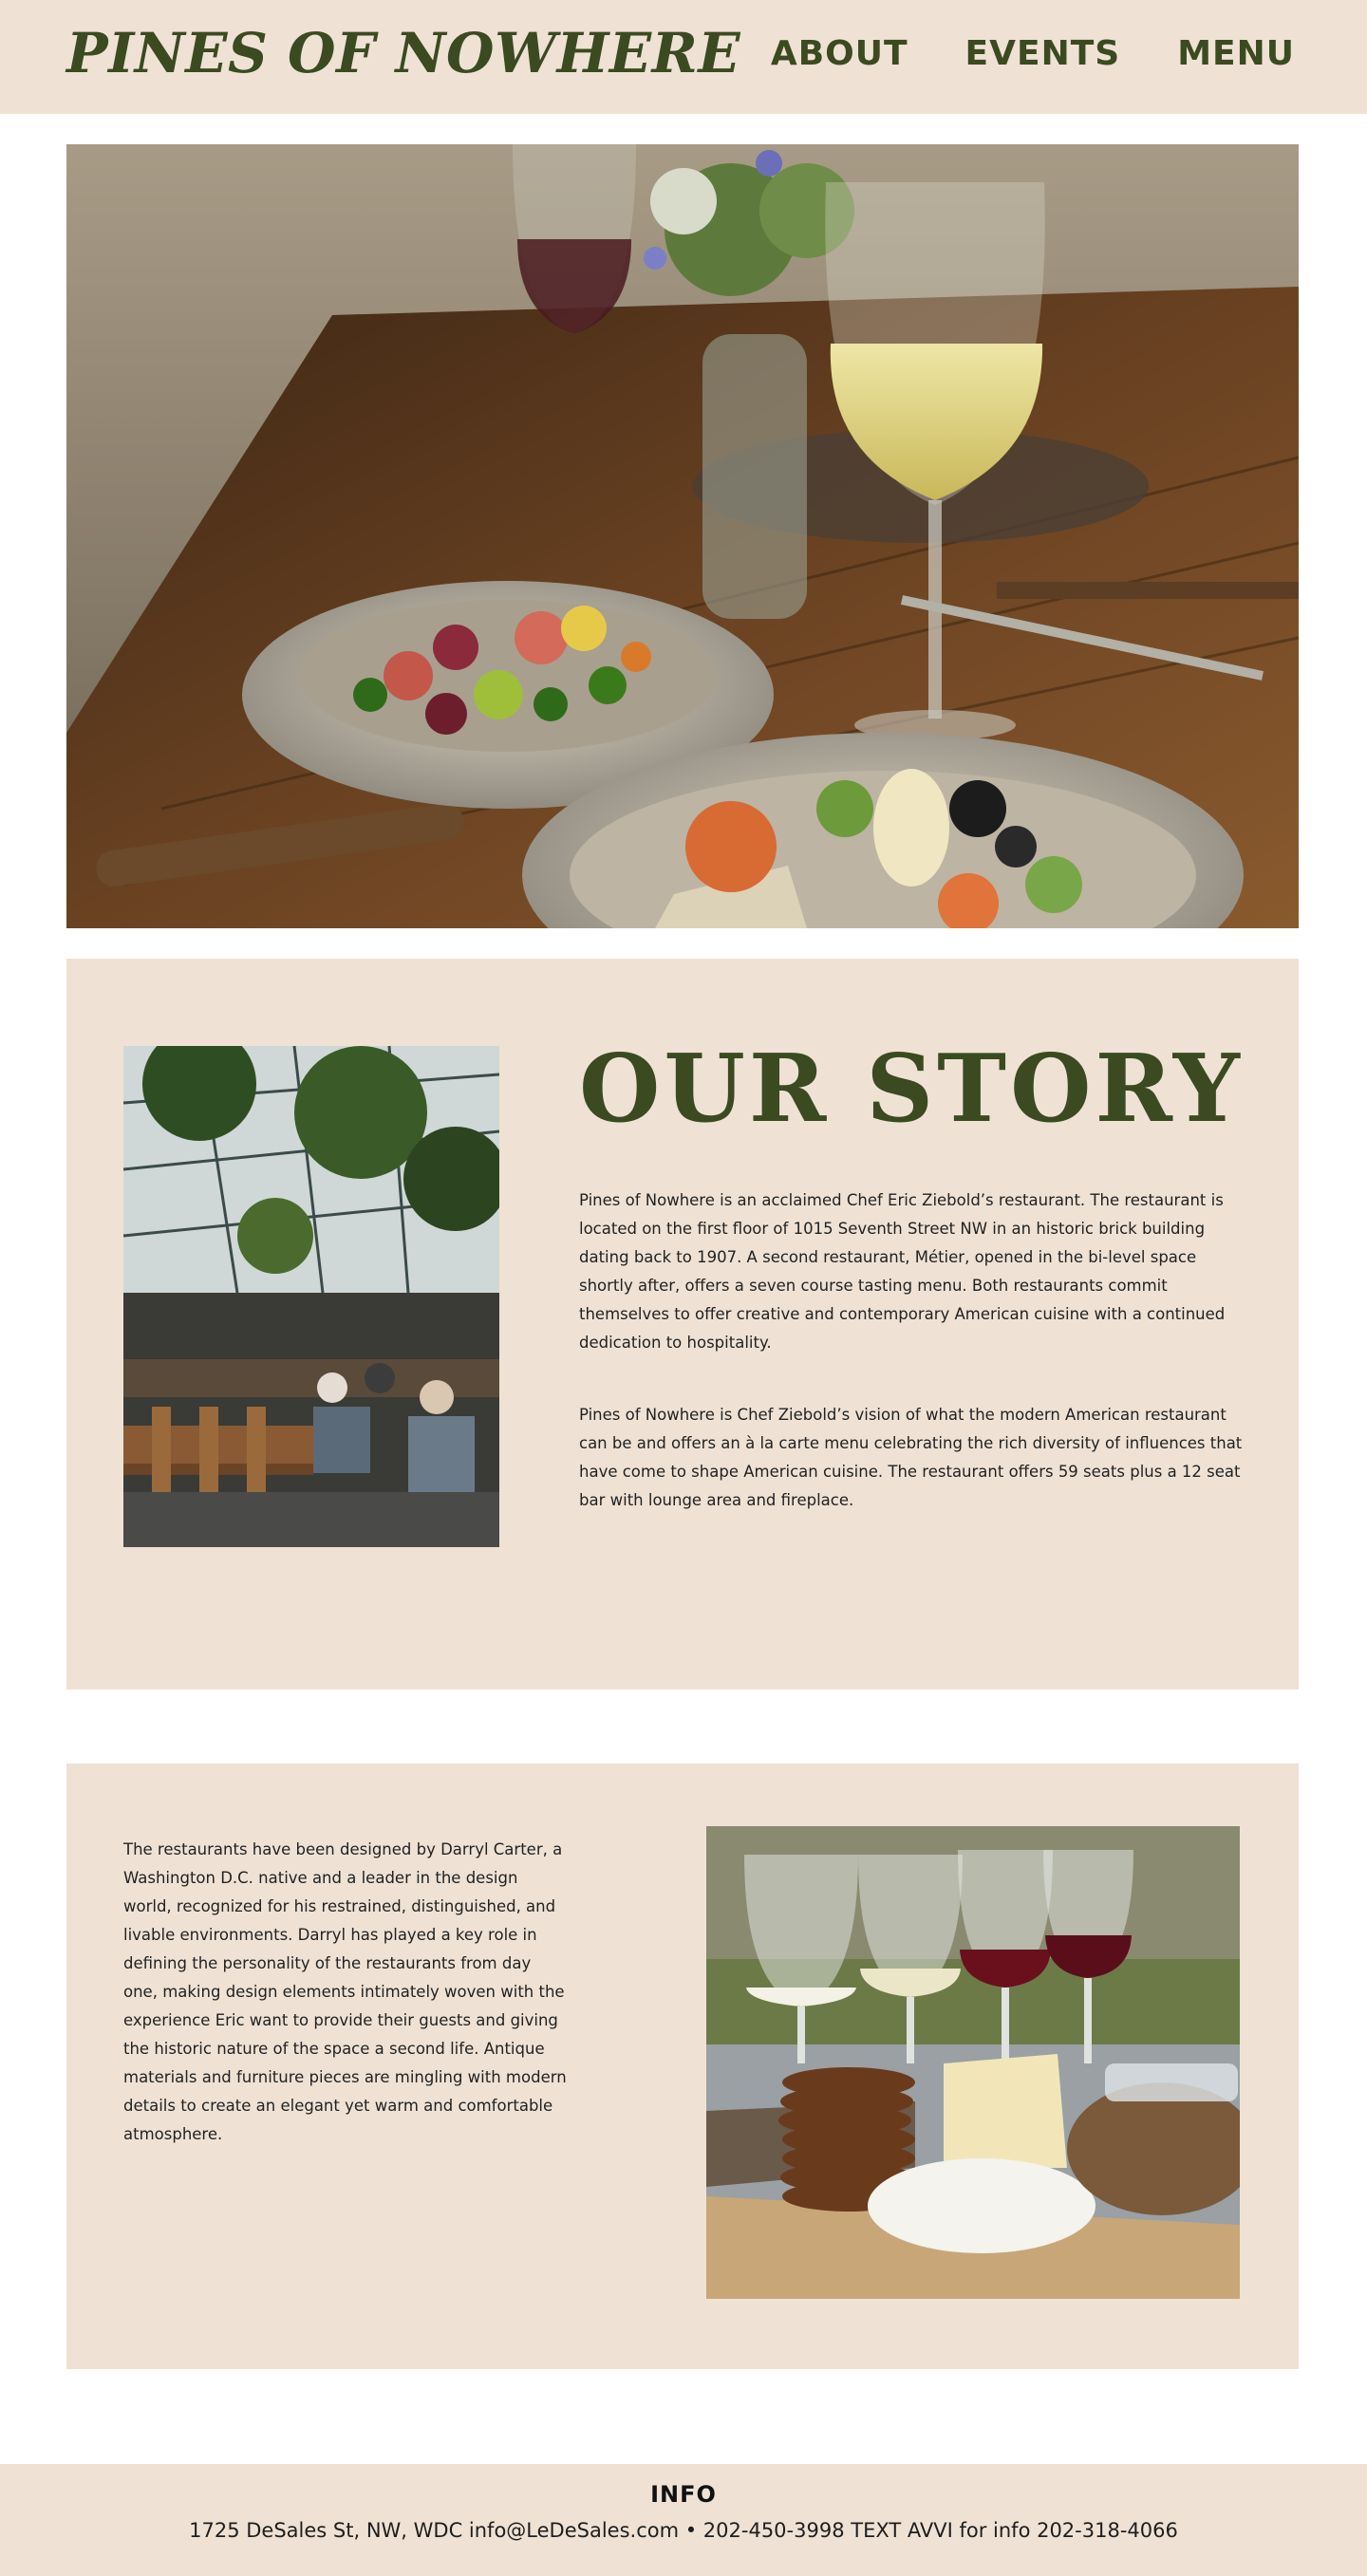 The height and width of the screenshot is (2576, 1367). Describe the element at coordinates (1236, 53) in the screenshot. I see `nav-menu: MENU` at that location.